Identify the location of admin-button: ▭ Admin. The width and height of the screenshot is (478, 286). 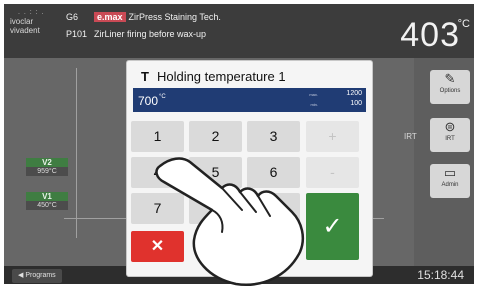
(450, 181).